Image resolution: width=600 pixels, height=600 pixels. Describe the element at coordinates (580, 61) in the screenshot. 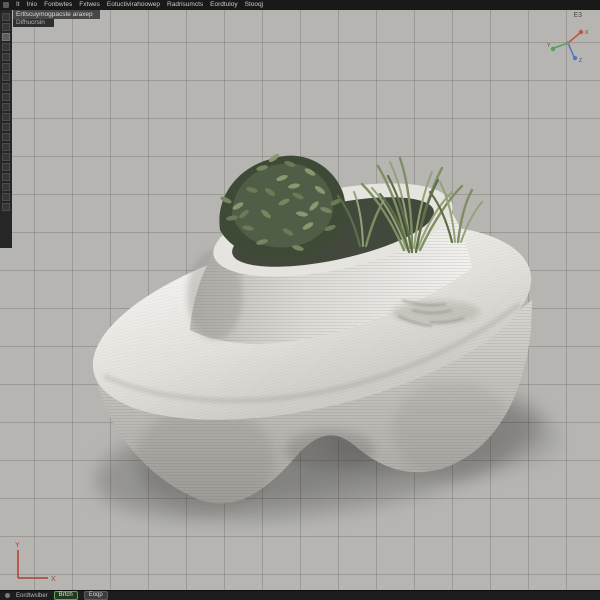

I see `gizmo-z-label: Z` at that location.